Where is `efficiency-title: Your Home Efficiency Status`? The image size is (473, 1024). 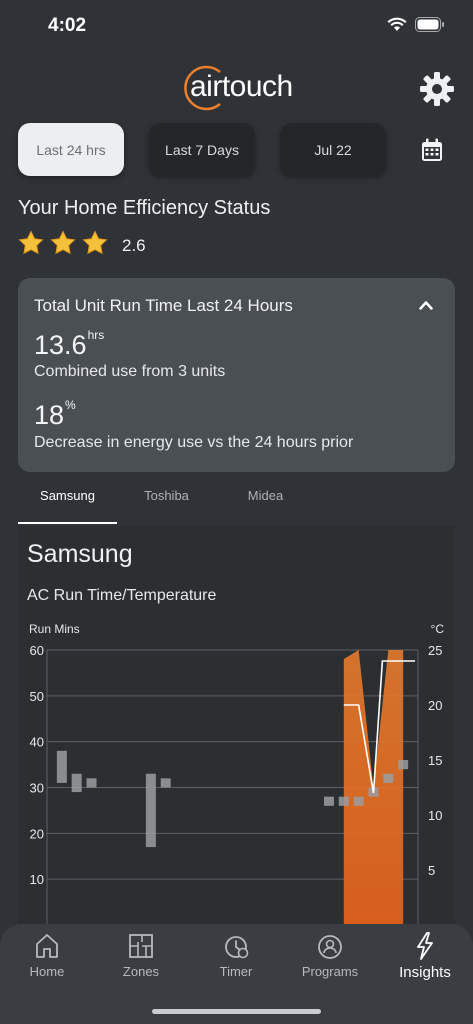
efficiency-title: Your Home Efficiency Status is located at coordinates (144, 208).